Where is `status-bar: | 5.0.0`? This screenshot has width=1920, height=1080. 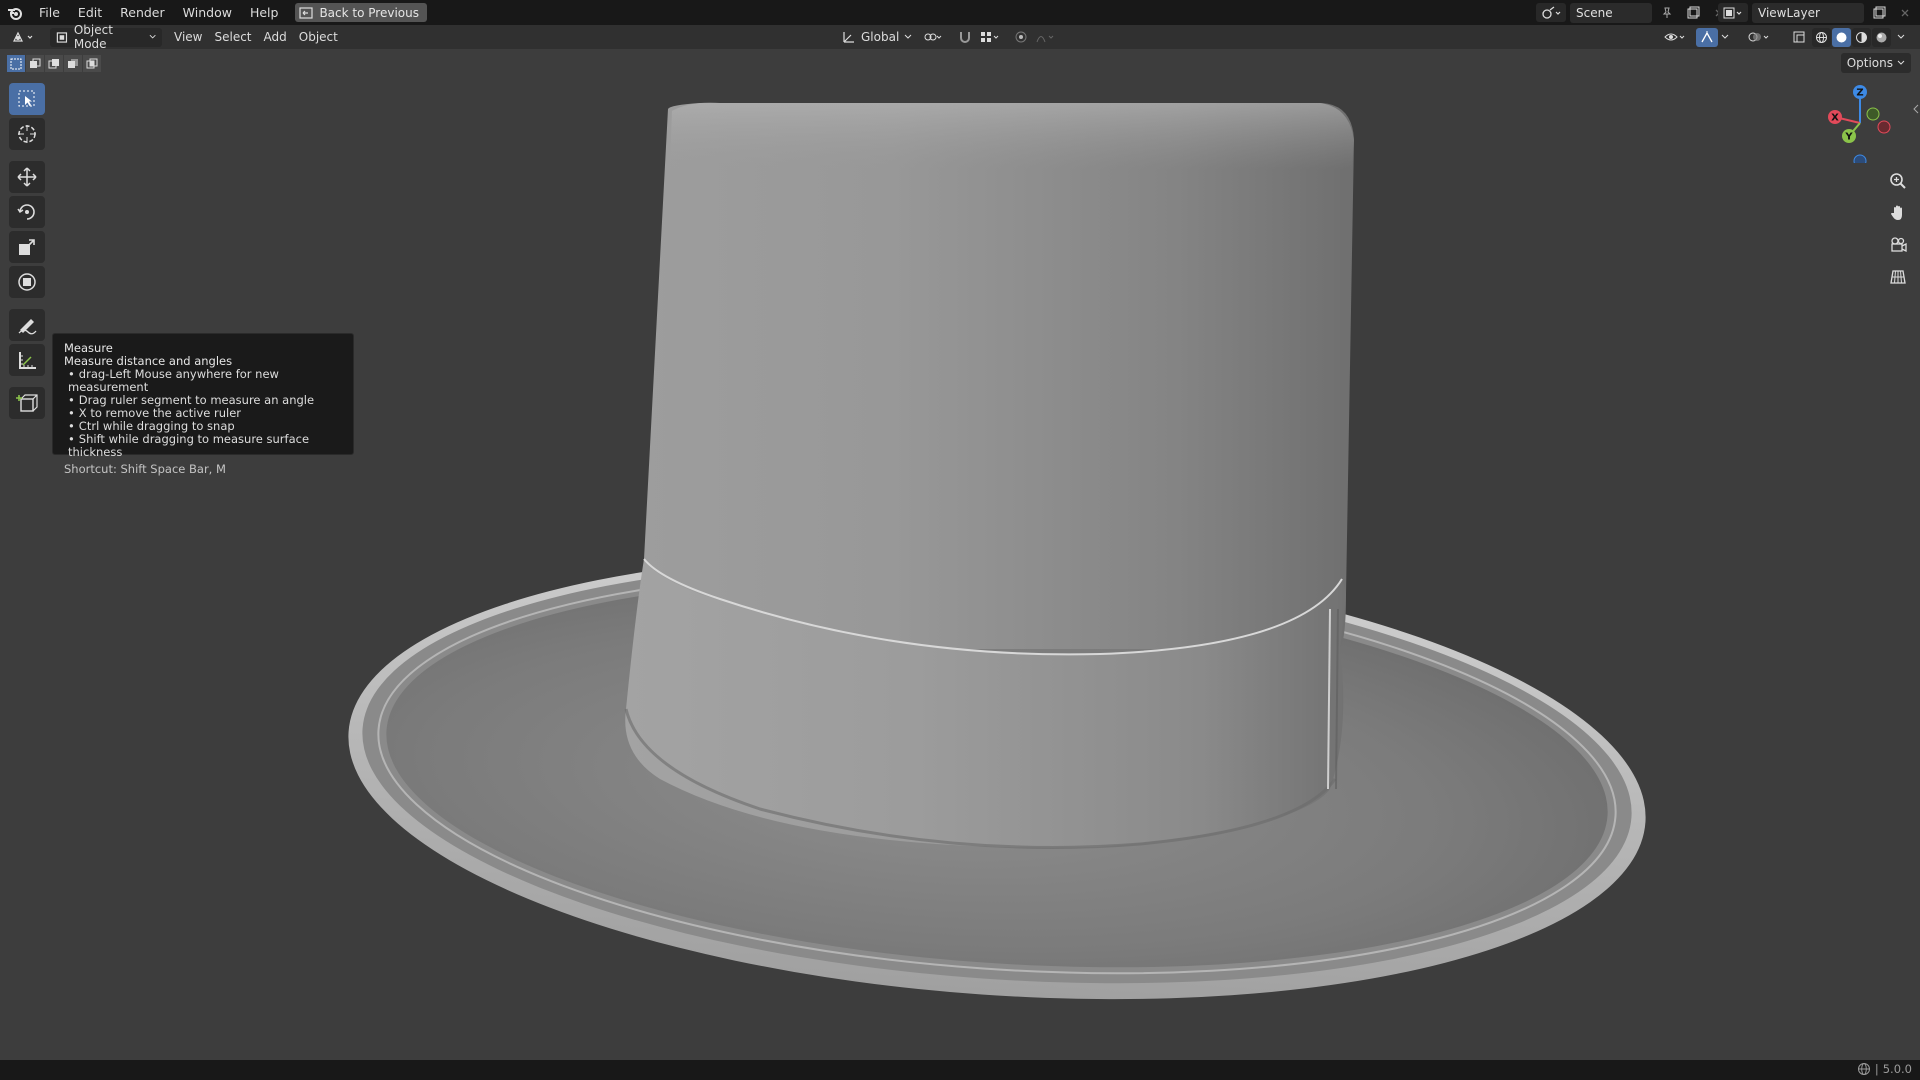
status-bar: | 5.0.0 is located at coordinates (960, 1070).